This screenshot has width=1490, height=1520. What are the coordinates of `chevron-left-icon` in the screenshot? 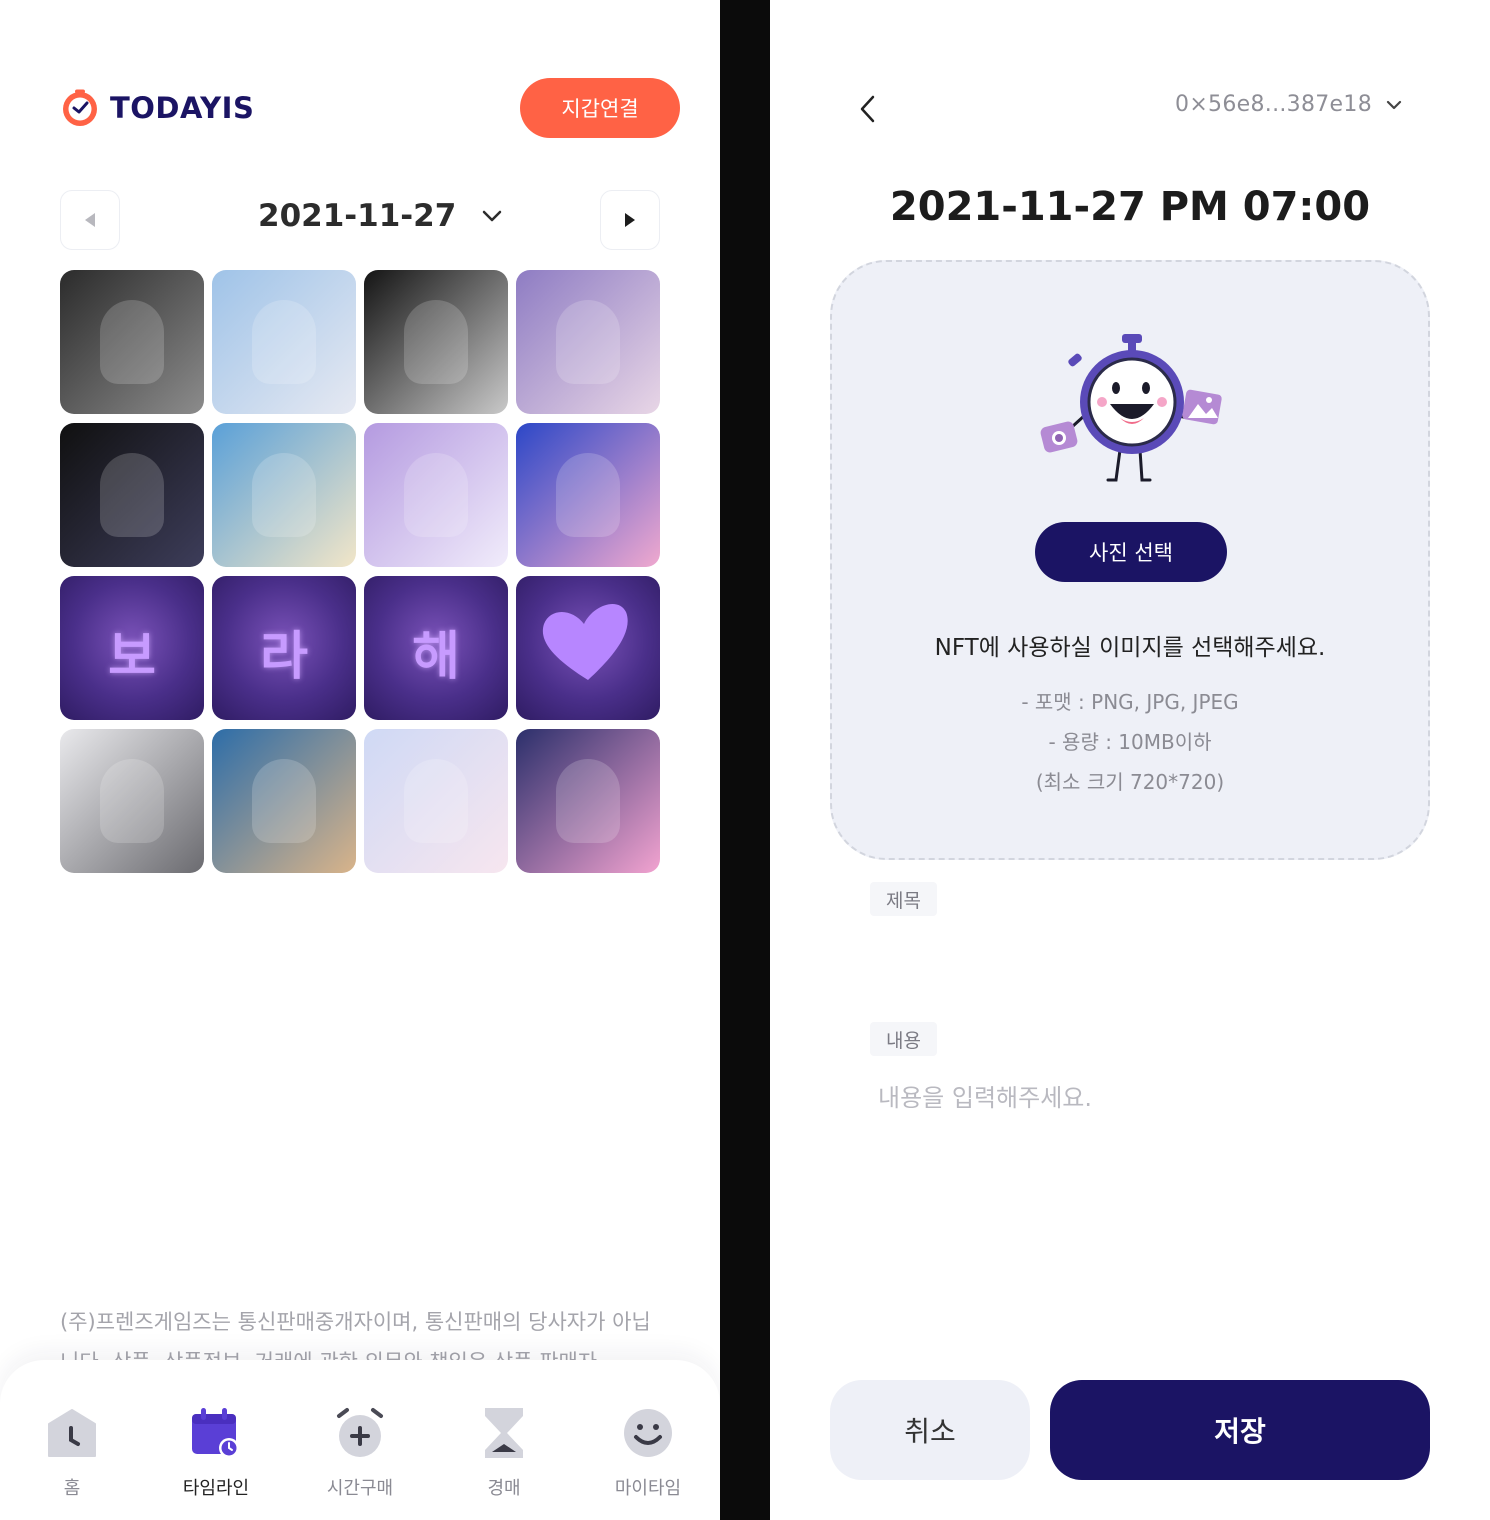 It's located at (867, 109).